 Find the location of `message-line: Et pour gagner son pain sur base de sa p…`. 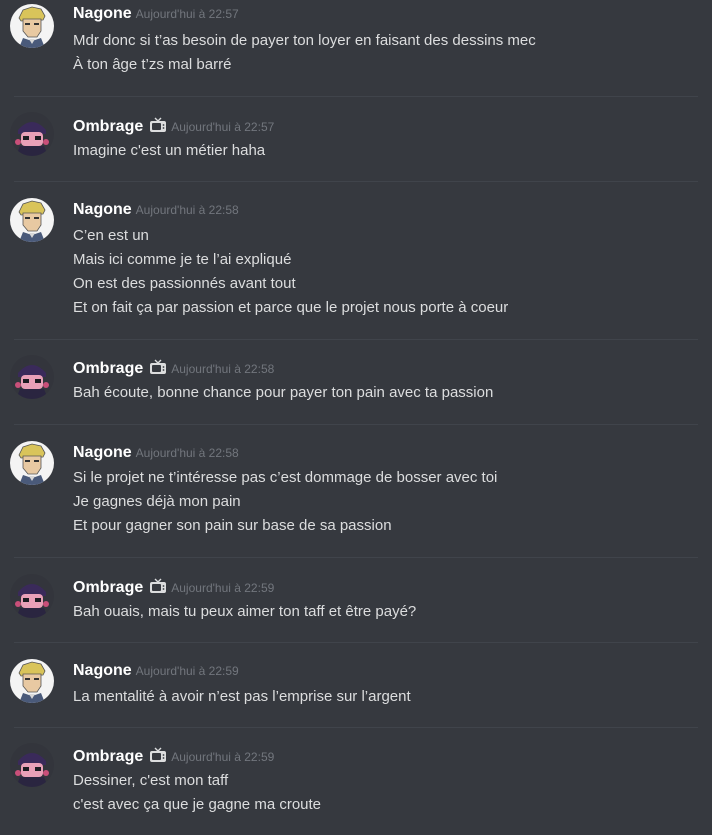

message-line: Et pour gagner son pain sur base de sa p… is located at coordinates (232, 525).